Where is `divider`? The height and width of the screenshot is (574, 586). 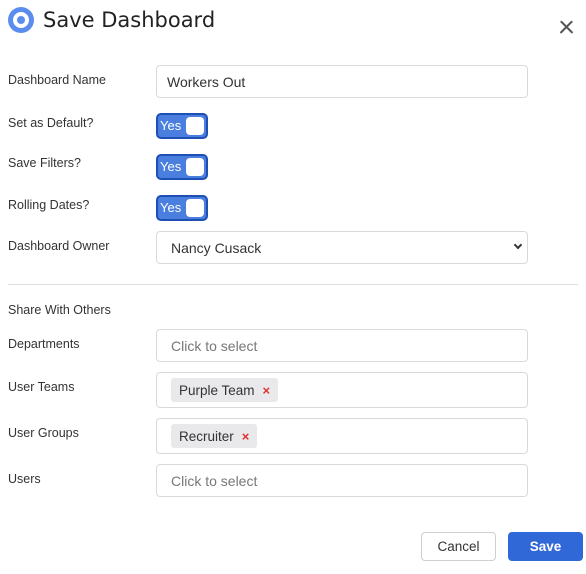 divider is located at coordinates (293, 284).